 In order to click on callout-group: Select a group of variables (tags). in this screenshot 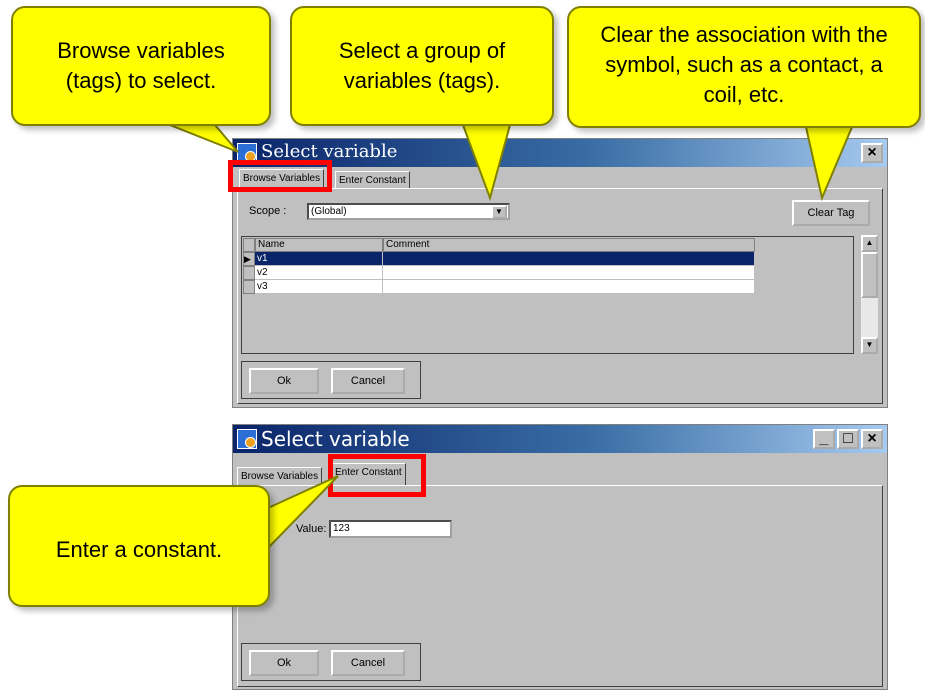, I will do `click(422, 66)`.